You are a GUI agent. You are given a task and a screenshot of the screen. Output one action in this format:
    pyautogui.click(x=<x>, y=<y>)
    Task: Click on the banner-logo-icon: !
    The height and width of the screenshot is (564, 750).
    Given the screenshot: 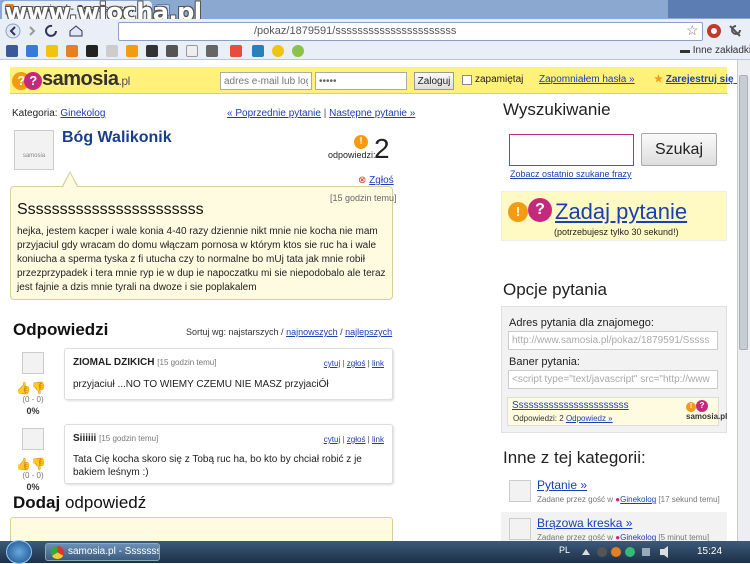 What is the action you would take?
    pyautogui.click(x=691, y=407)
    